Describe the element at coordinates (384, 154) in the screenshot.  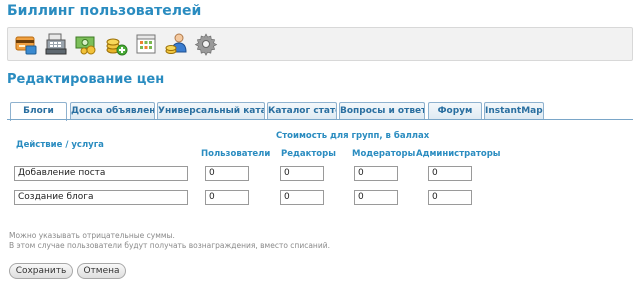
I see `column-moderators: Модераторы` at that location.